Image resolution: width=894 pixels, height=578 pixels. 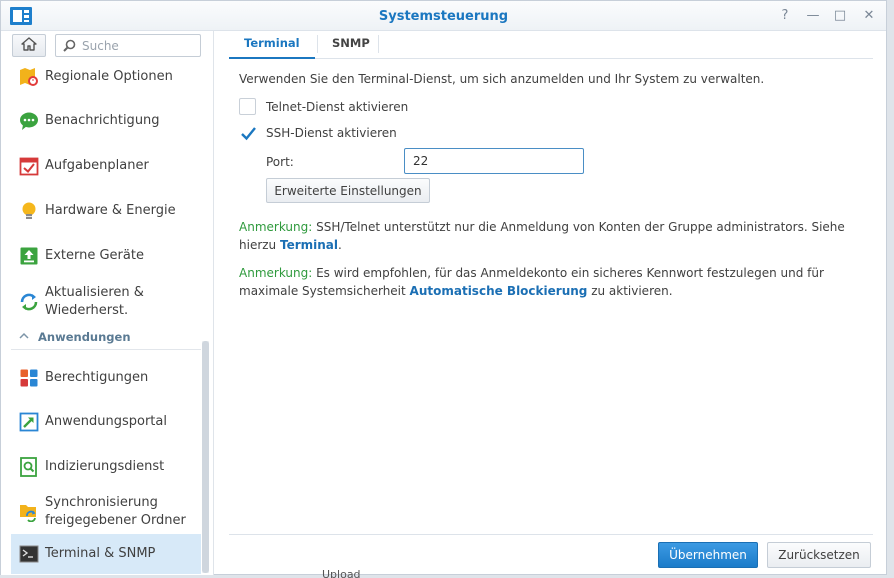 What do you see at coordinates (29, 302) in the screenshot?
I see `update-restore-icon` at bounding box center [29, 302].